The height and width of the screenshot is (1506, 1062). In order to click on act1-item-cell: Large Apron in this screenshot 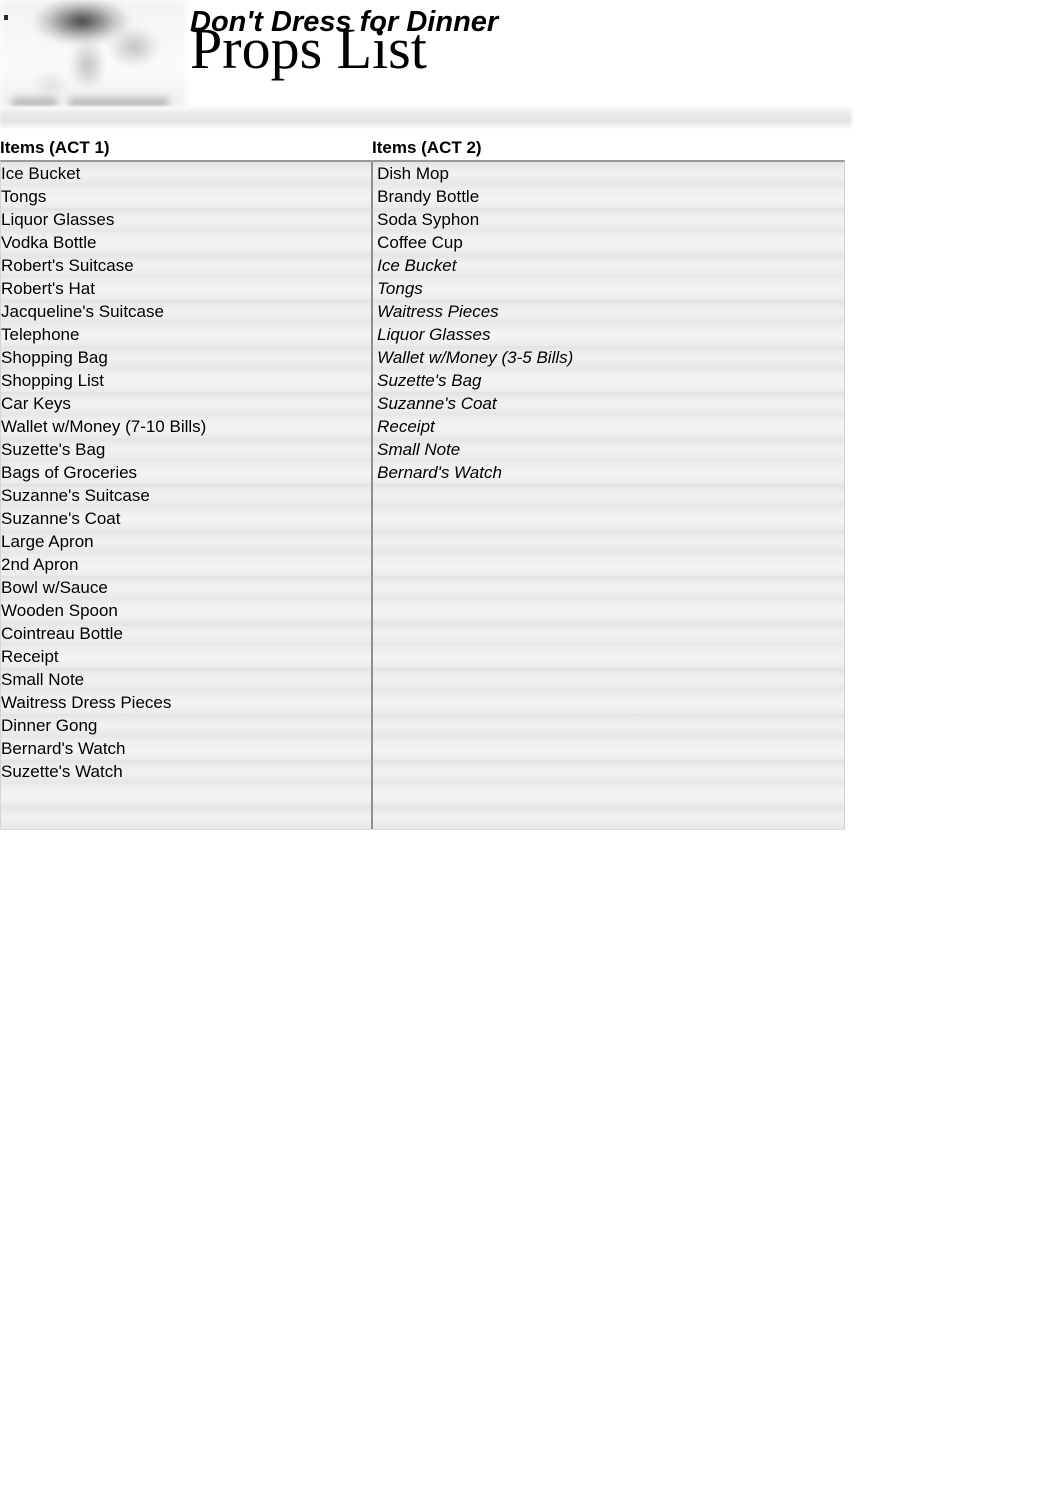, I will do `click(47, 541)`.